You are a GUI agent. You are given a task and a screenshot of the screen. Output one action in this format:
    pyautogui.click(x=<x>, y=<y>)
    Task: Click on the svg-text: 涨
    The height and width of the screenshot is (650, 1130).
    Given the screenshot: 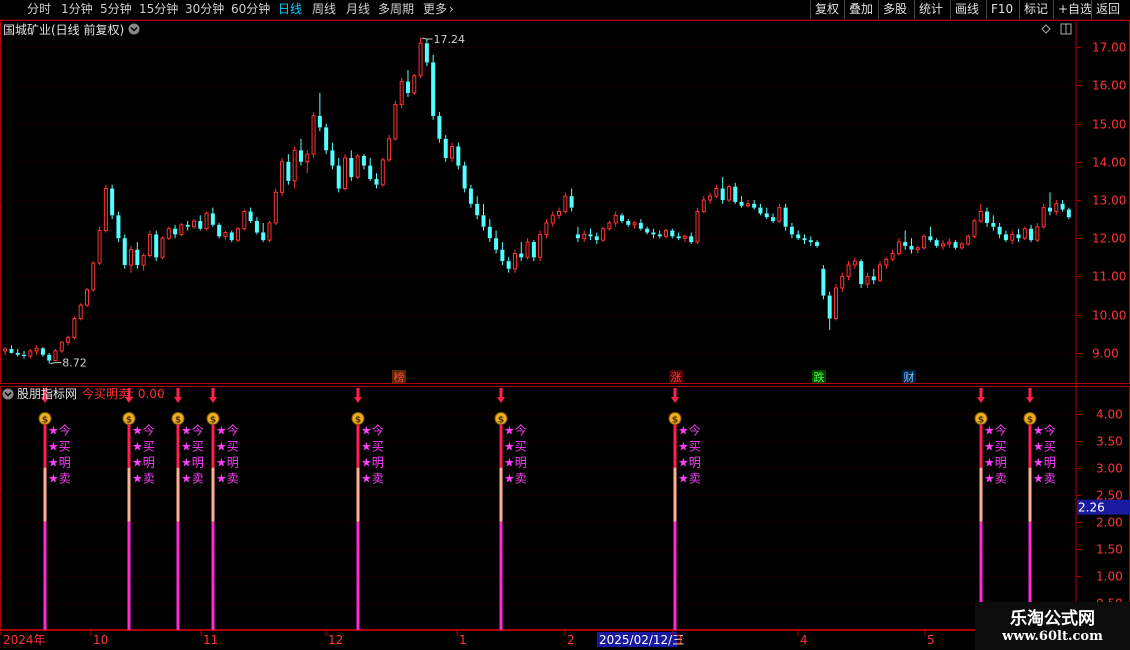 What is the action you would take?
    pyautogui.click(x=676, y=377)
    